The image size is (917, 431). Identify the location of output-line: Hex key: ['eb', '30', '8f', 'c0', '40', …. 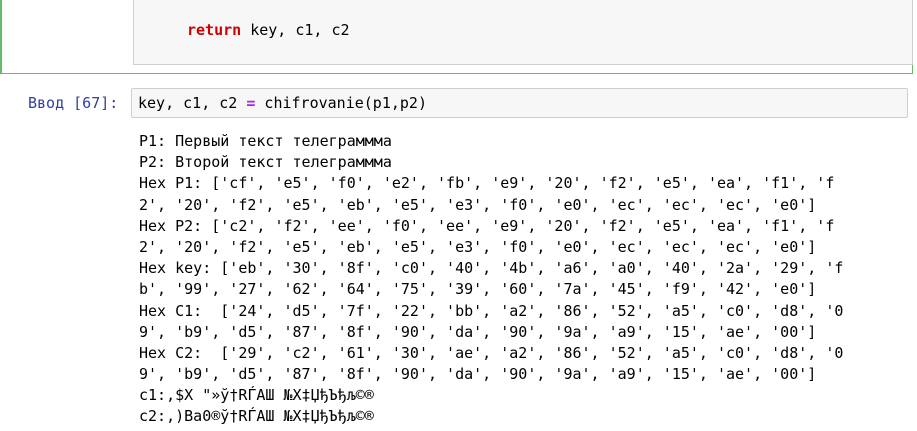
(524, 268).